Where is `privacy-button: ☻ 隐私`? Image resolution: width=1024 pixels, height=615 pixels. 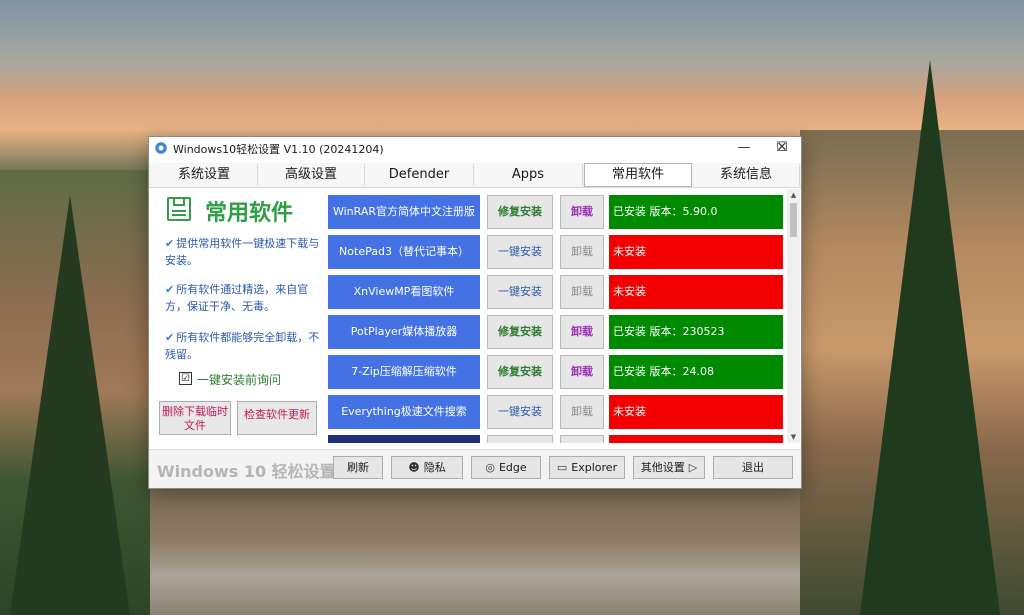 privacy-button: ☻ 隐私 is located at coordinates (427, 467).